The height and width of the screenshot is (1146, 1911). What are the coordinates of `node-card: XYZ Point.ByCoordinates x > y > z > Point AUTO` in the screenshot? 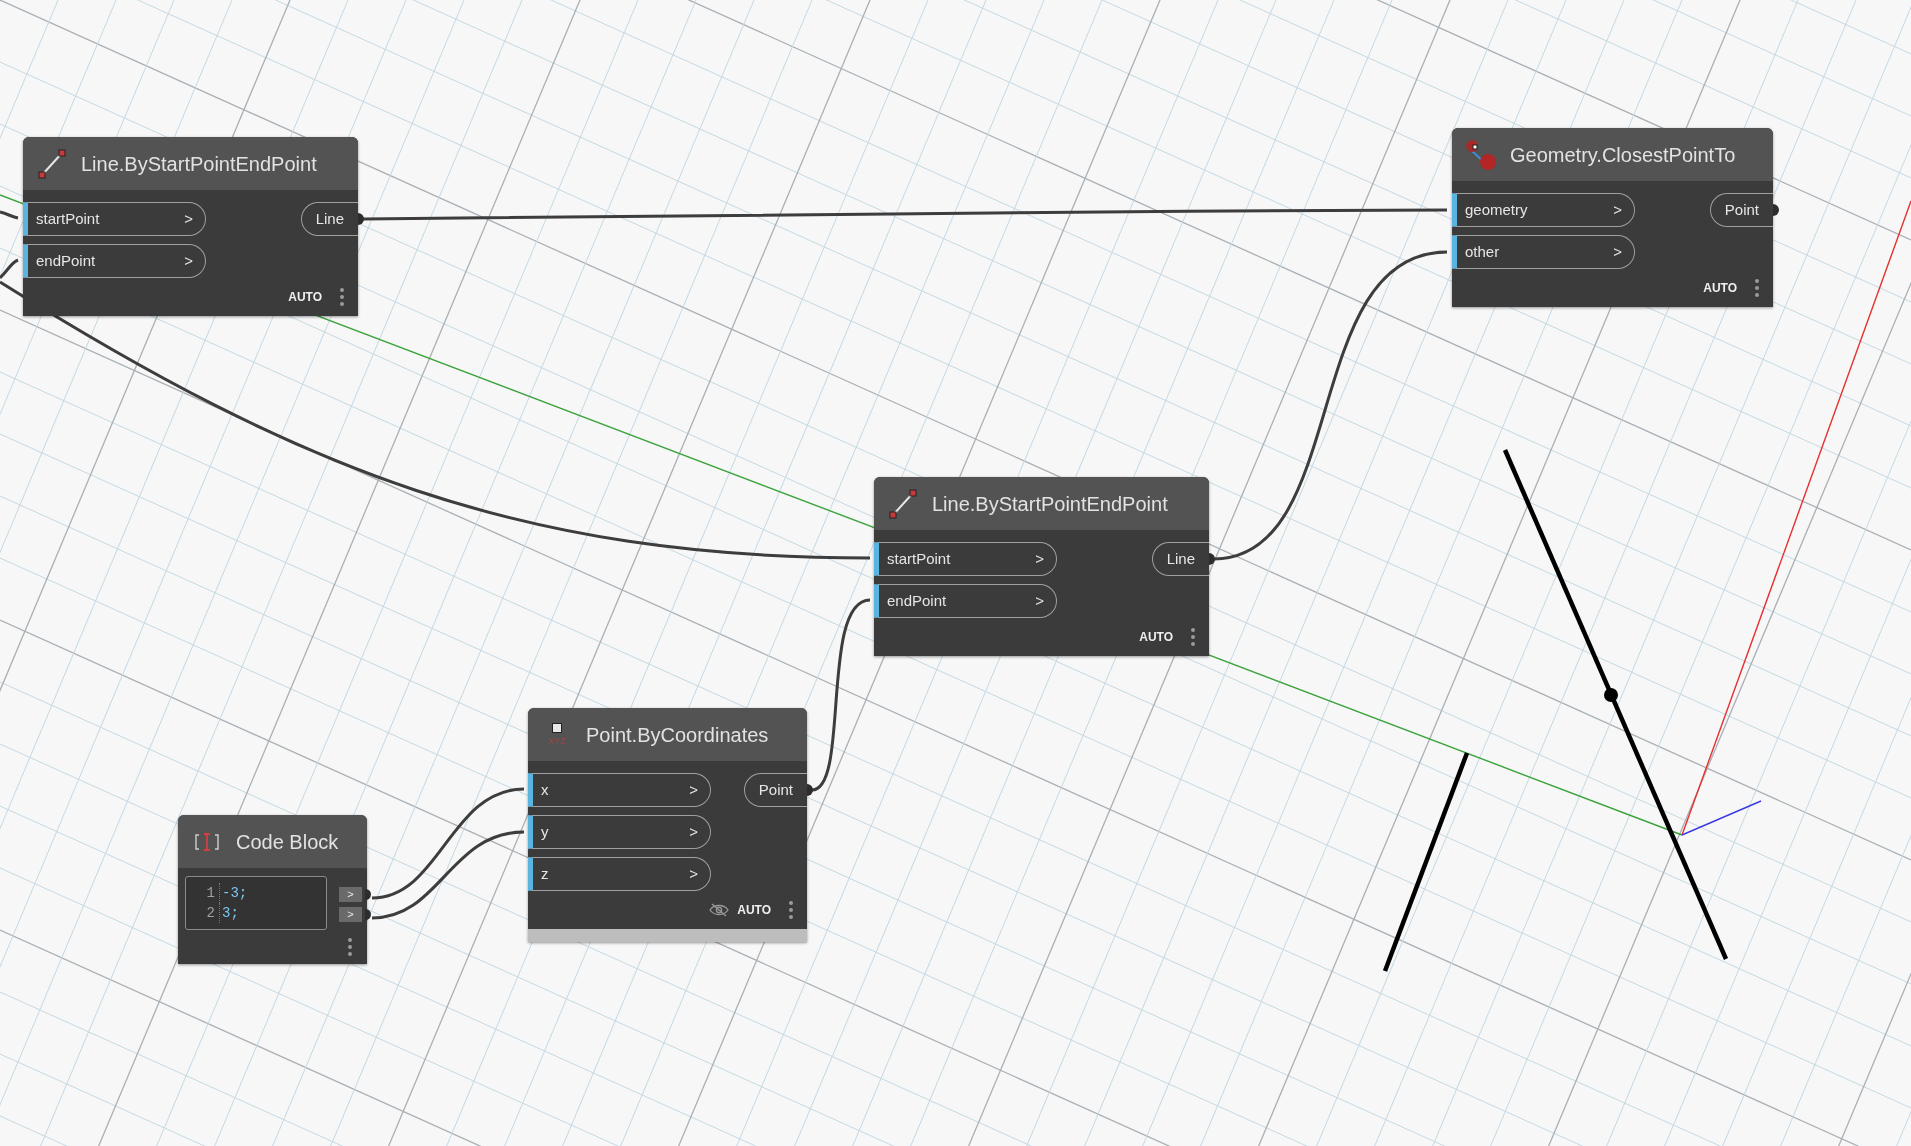 It's located at (667, 825).